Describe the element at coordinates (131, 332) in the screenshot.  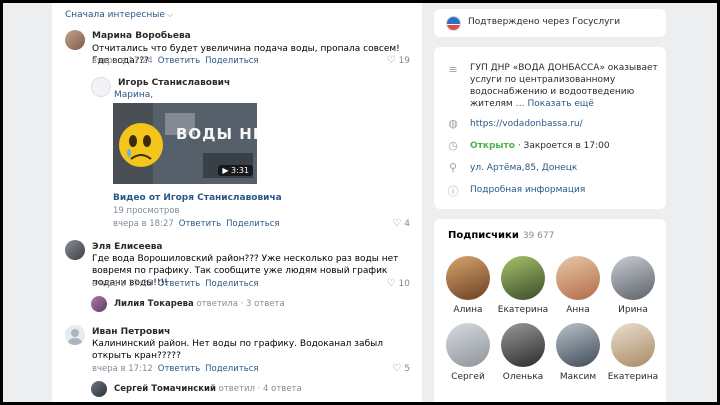
I see `comment-author: Иван Петрович` at that location.